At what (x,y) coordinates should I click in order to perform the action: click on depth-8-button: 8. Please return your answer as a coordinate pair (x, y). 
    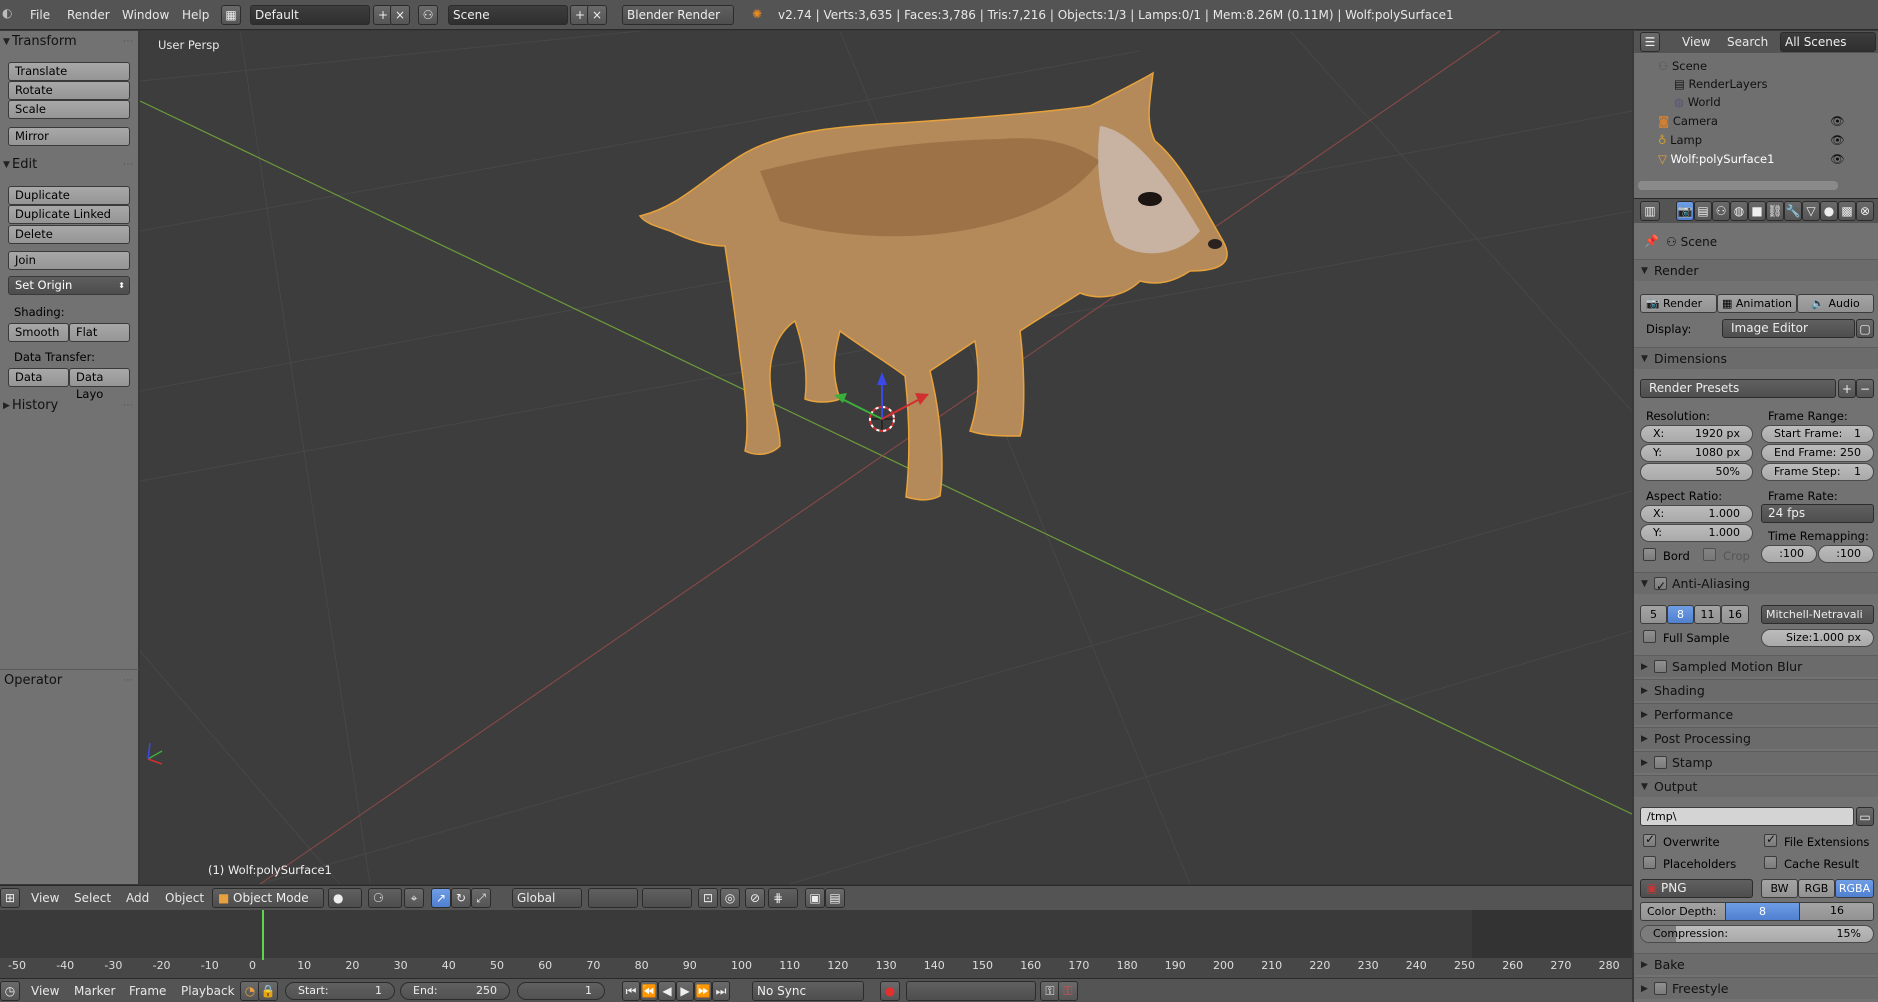
    Looking at the image, I should click on (1762, 911).